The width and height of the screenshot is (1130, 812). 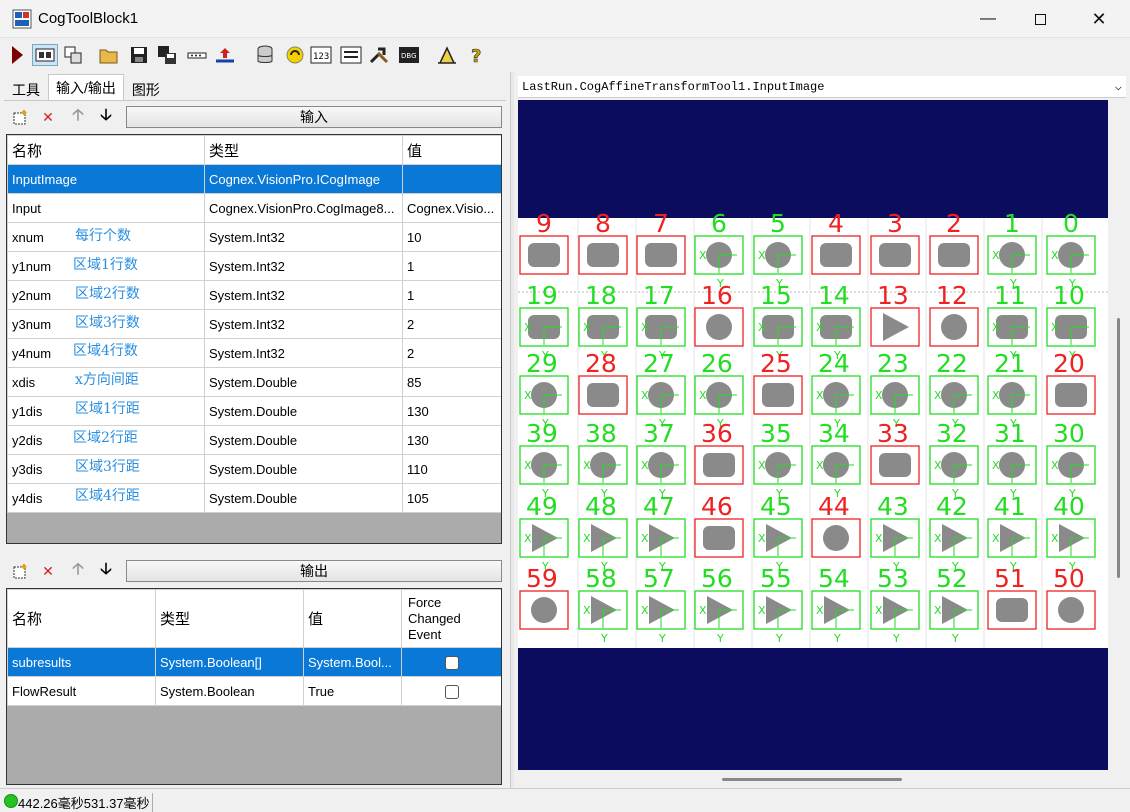 I want to click on input-value-cell: 10, so click(x=451, y=237).